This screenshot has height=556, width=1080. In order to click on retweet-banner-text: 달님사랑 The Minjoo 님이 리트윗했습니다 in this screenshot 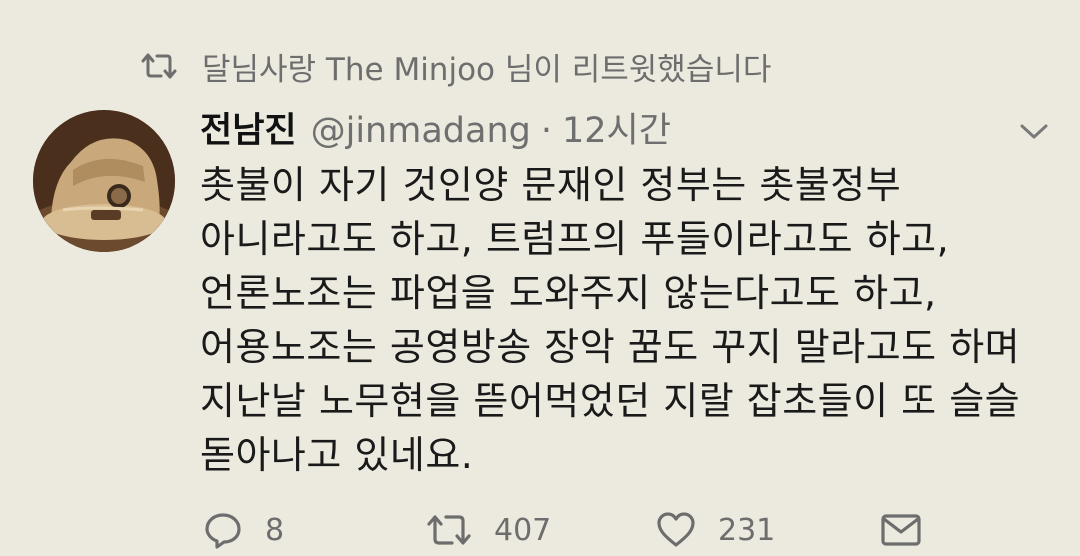, I will do `click(486, 66)`.